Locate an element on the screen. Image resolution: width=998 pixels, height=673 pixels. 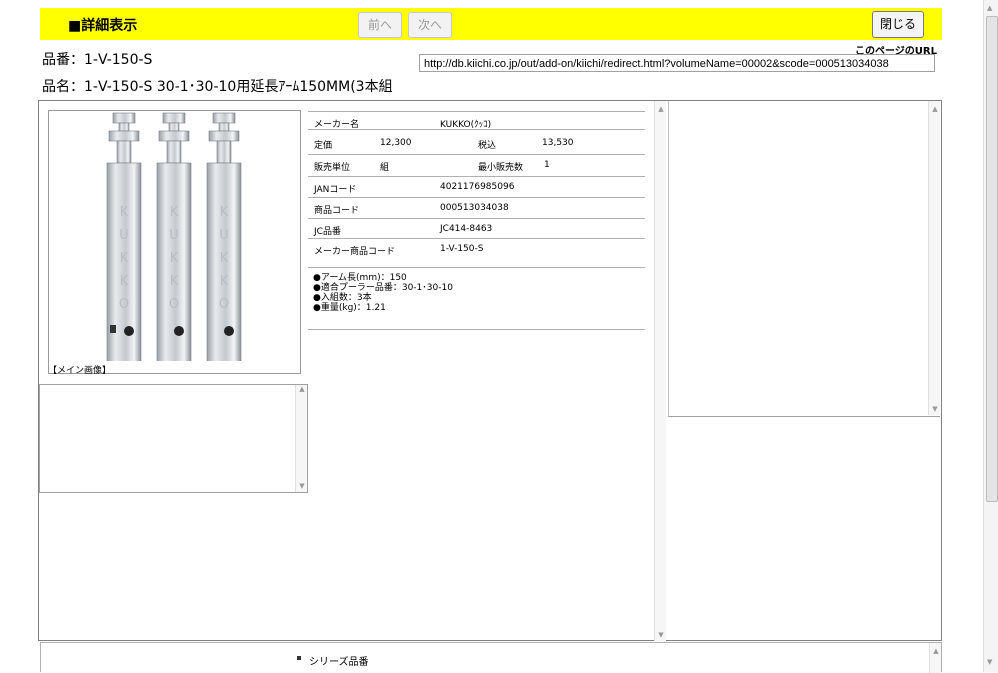
tax-incl-label: 税込 is located at coordinates (487, 146).